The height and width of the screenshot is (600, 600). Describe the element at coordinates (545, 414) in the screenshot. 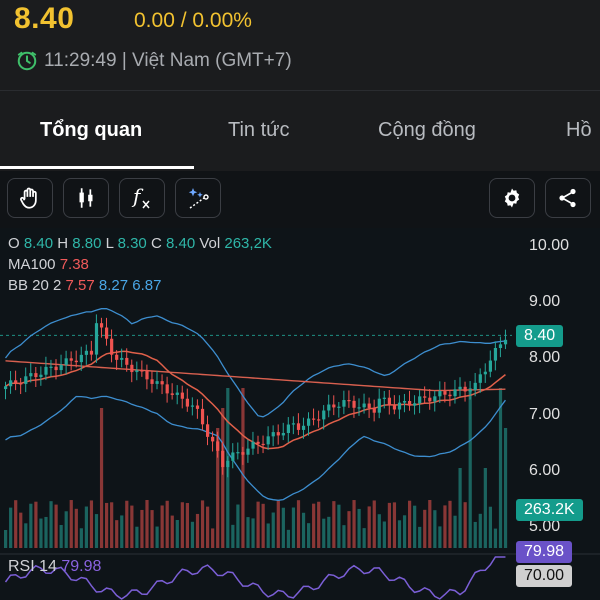

I see `y-axis-label: 7.00` at that location.